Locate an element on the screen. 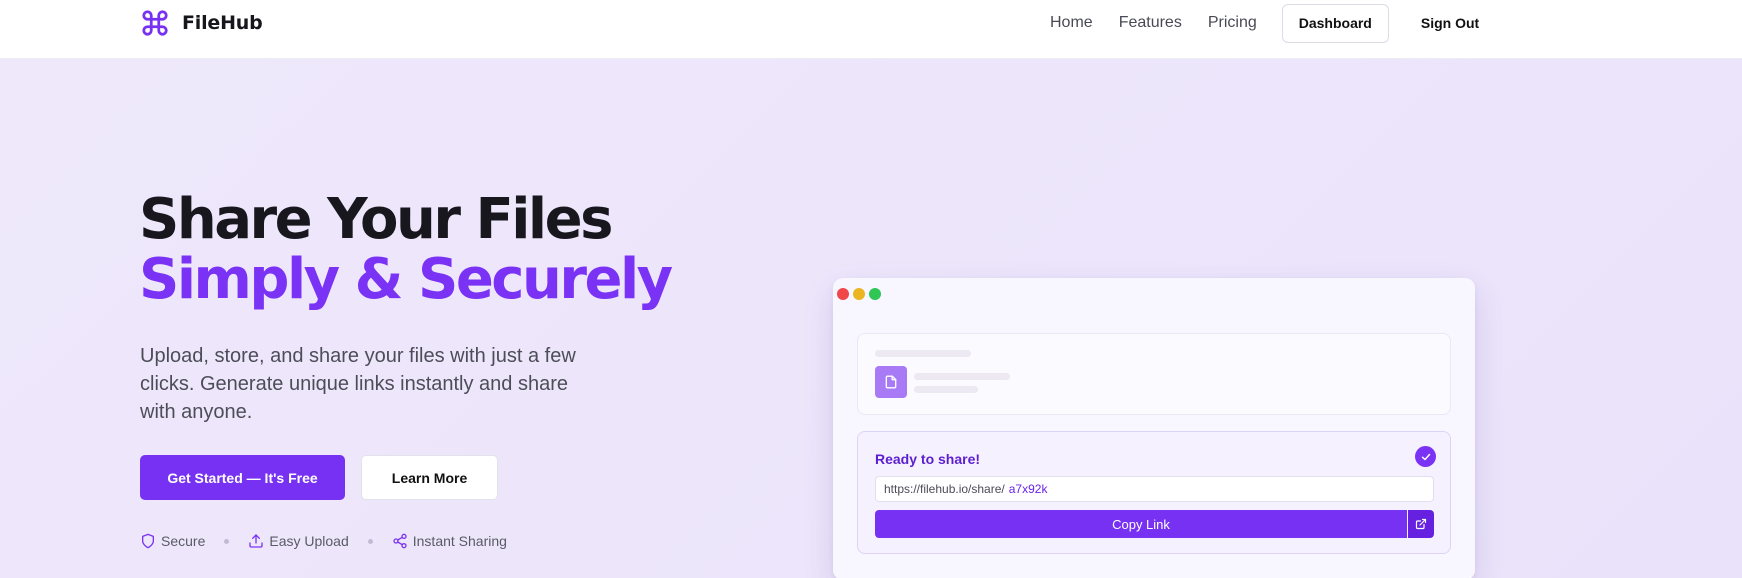 This screenshot has height=578, width=1742. check-circle-icon is located at coordinates (1425, 456).